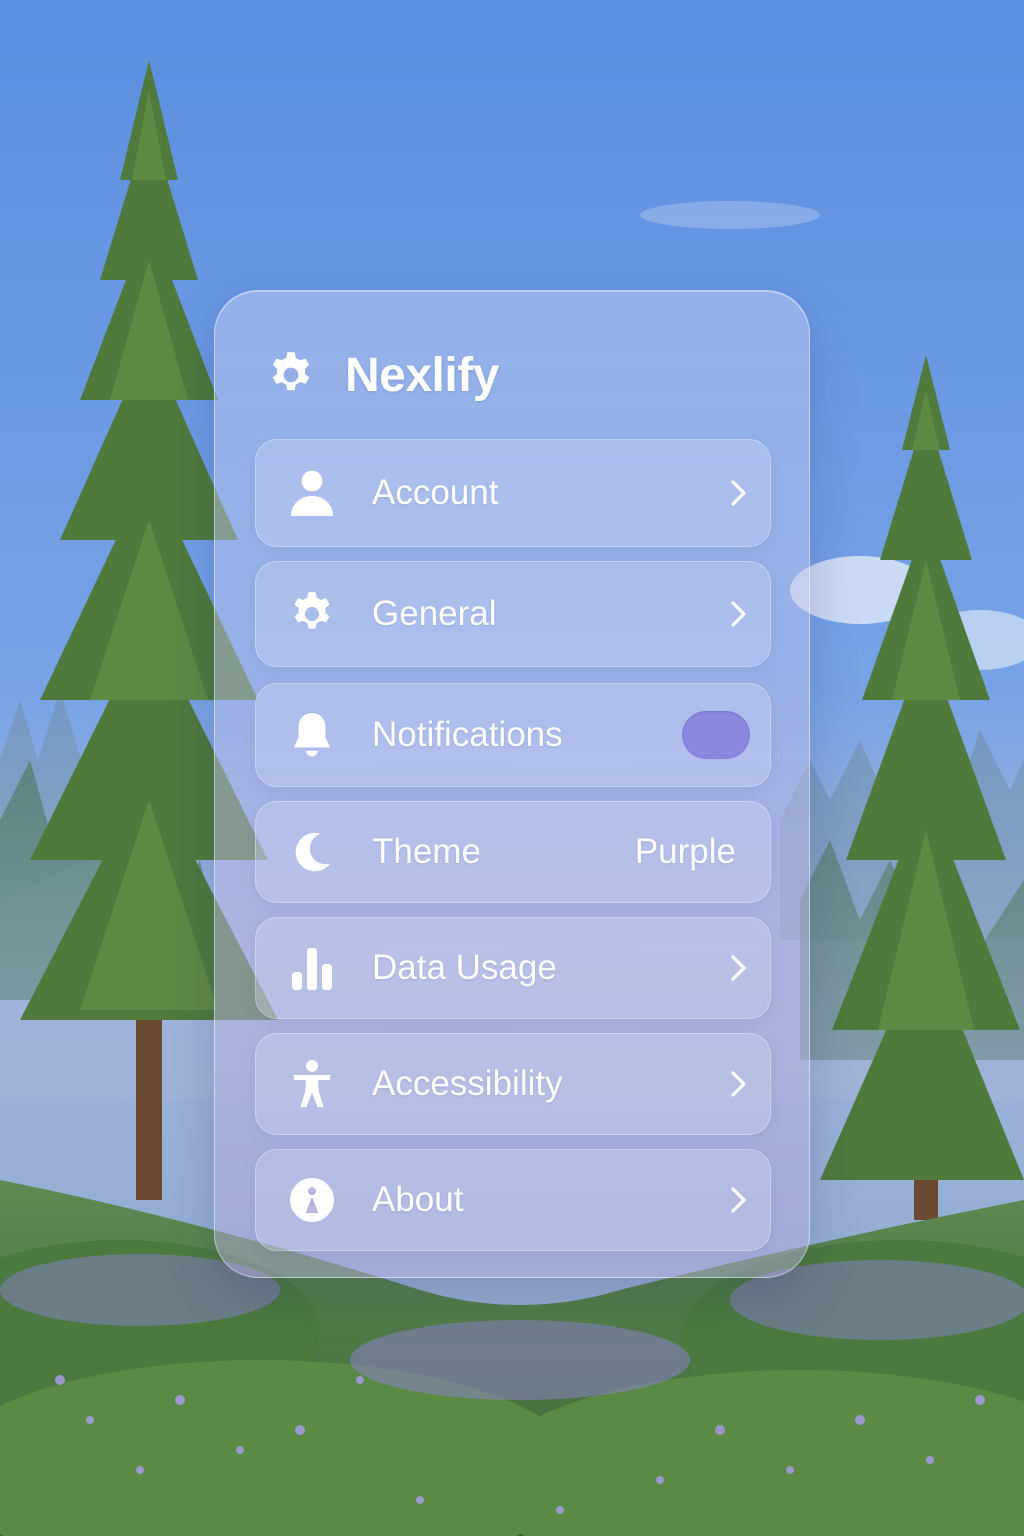  What do you see at coordinates (418, 1199) in the screenshot?
I see `settings-item-label: About` at bounding box center [418, 1199].